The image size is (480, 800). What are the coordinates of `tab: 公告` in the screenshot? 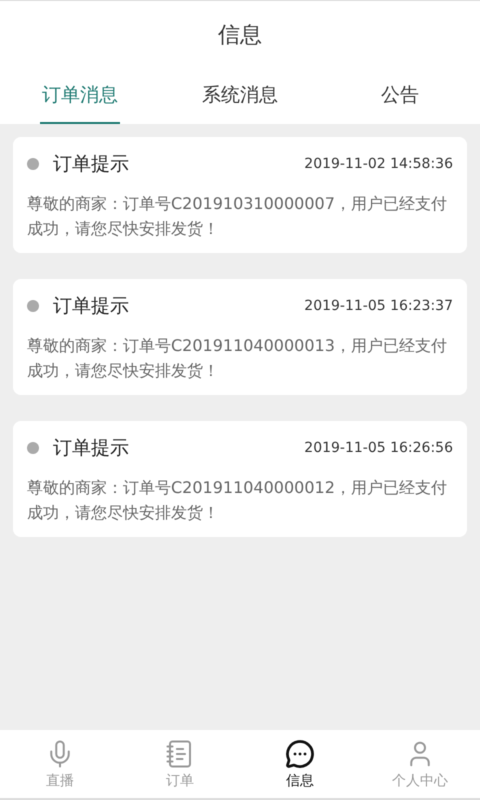 It's located at (400, 96).